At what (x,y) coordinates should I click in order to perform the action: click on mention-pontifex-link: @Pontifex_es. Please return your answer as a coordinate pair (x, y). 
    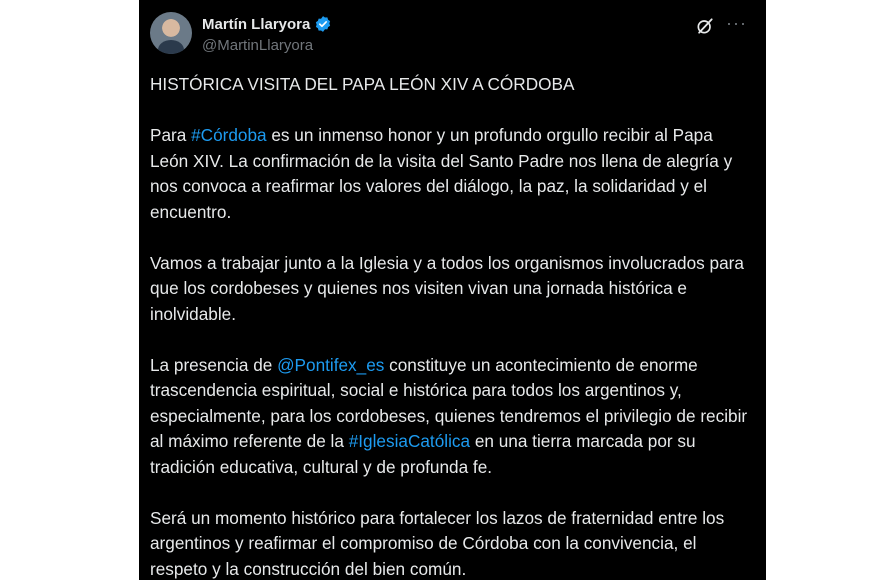
    Looking at the image, I should click on (330, 365).